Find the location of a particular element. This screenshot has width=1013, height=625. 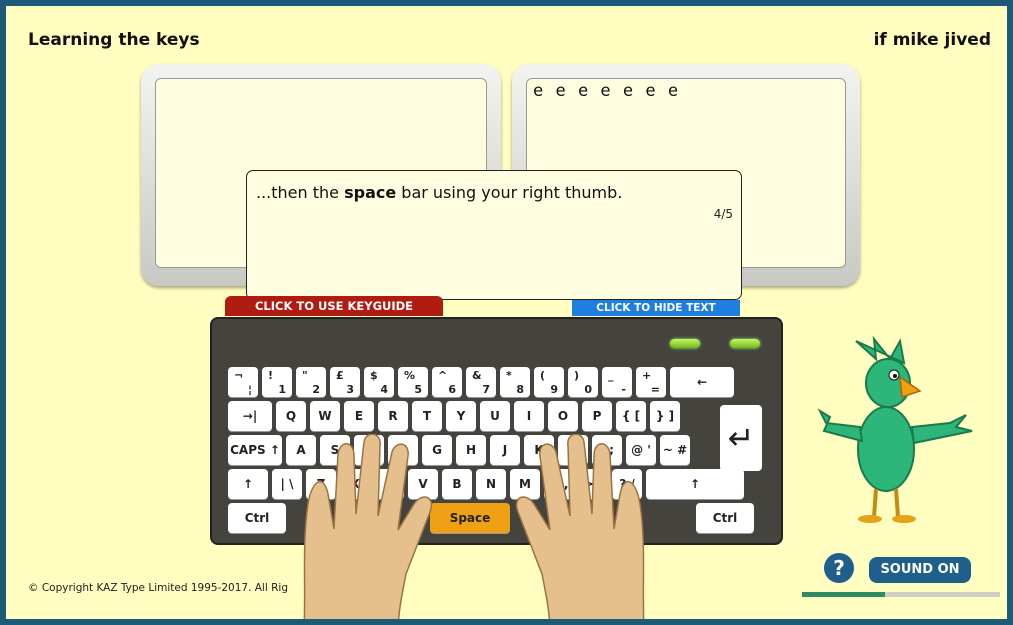

key-r: R is located at coordinates (393, 416).